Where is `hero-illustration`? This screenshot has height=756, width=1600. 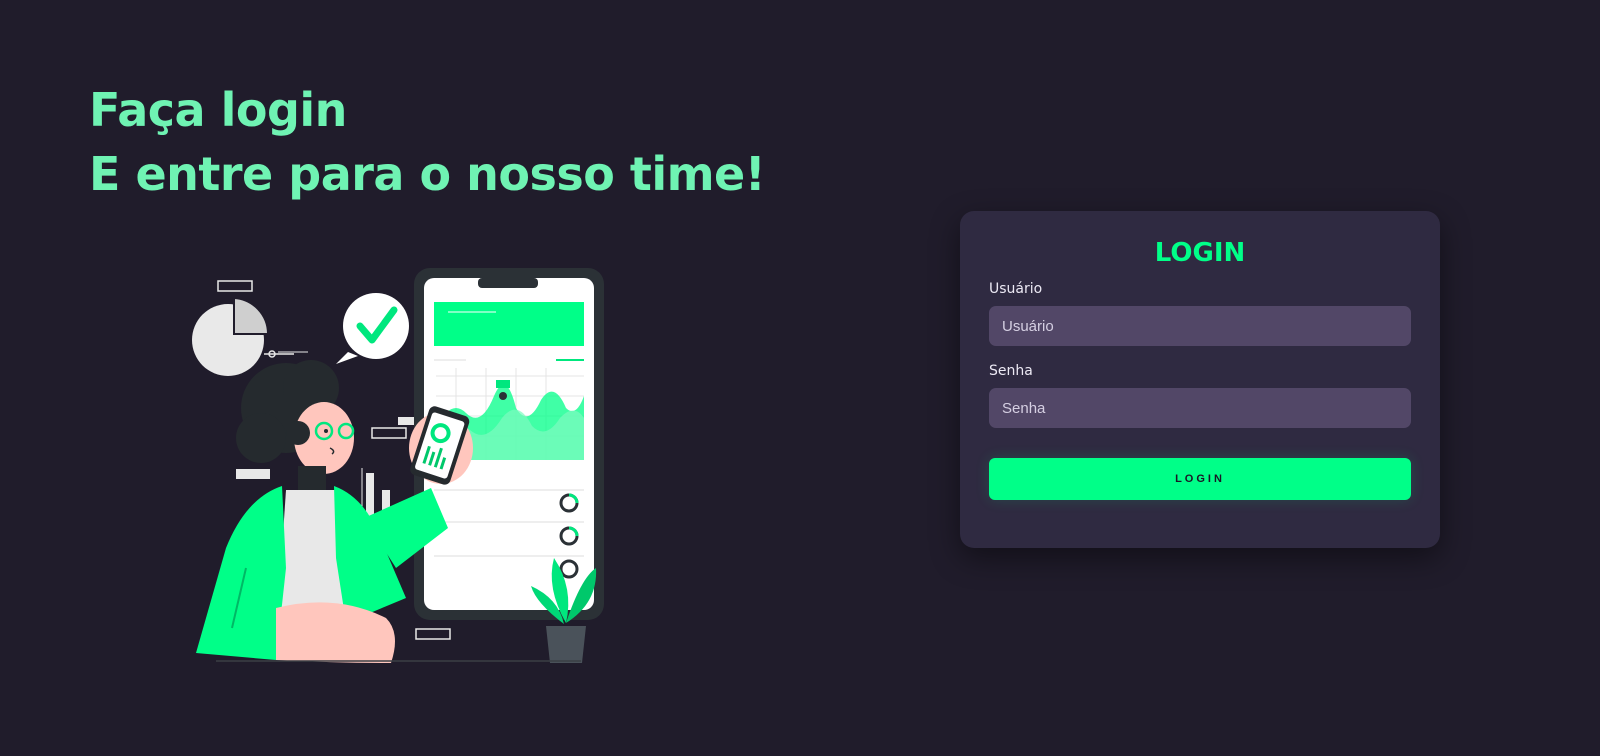 hero-illustration is located at coordinates (396, 478).